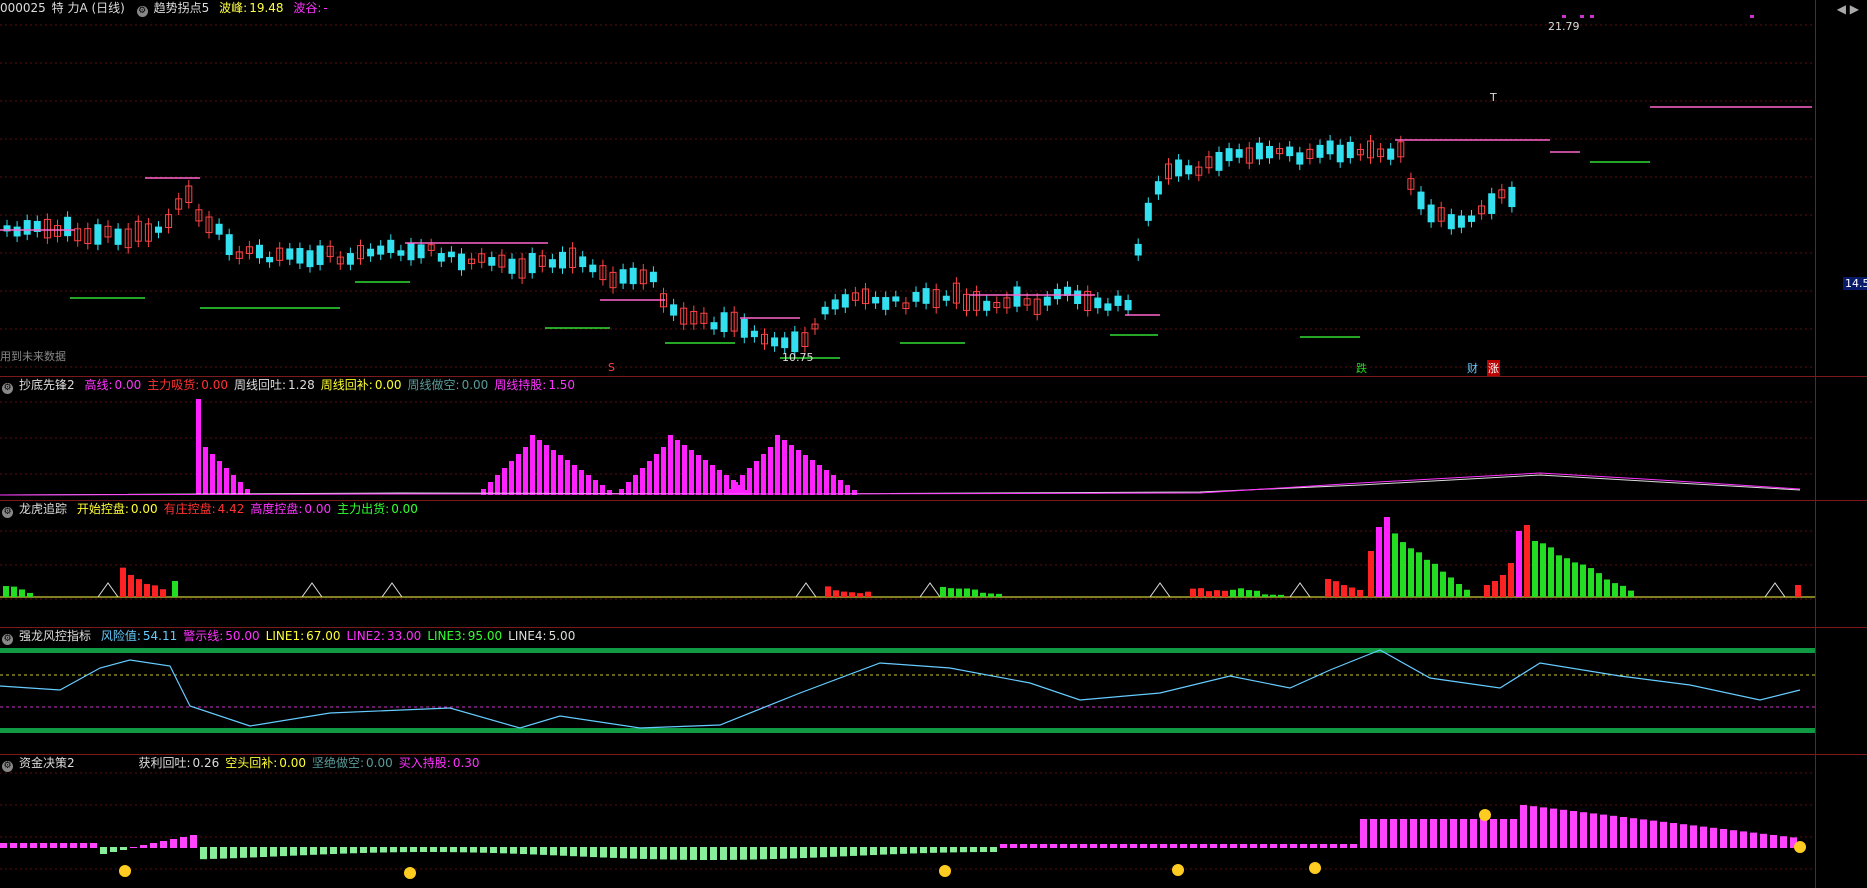  Describe the element at coordinates (1855, 283) in the screenshot. I see `current-price-tag: 14.5` at that location.